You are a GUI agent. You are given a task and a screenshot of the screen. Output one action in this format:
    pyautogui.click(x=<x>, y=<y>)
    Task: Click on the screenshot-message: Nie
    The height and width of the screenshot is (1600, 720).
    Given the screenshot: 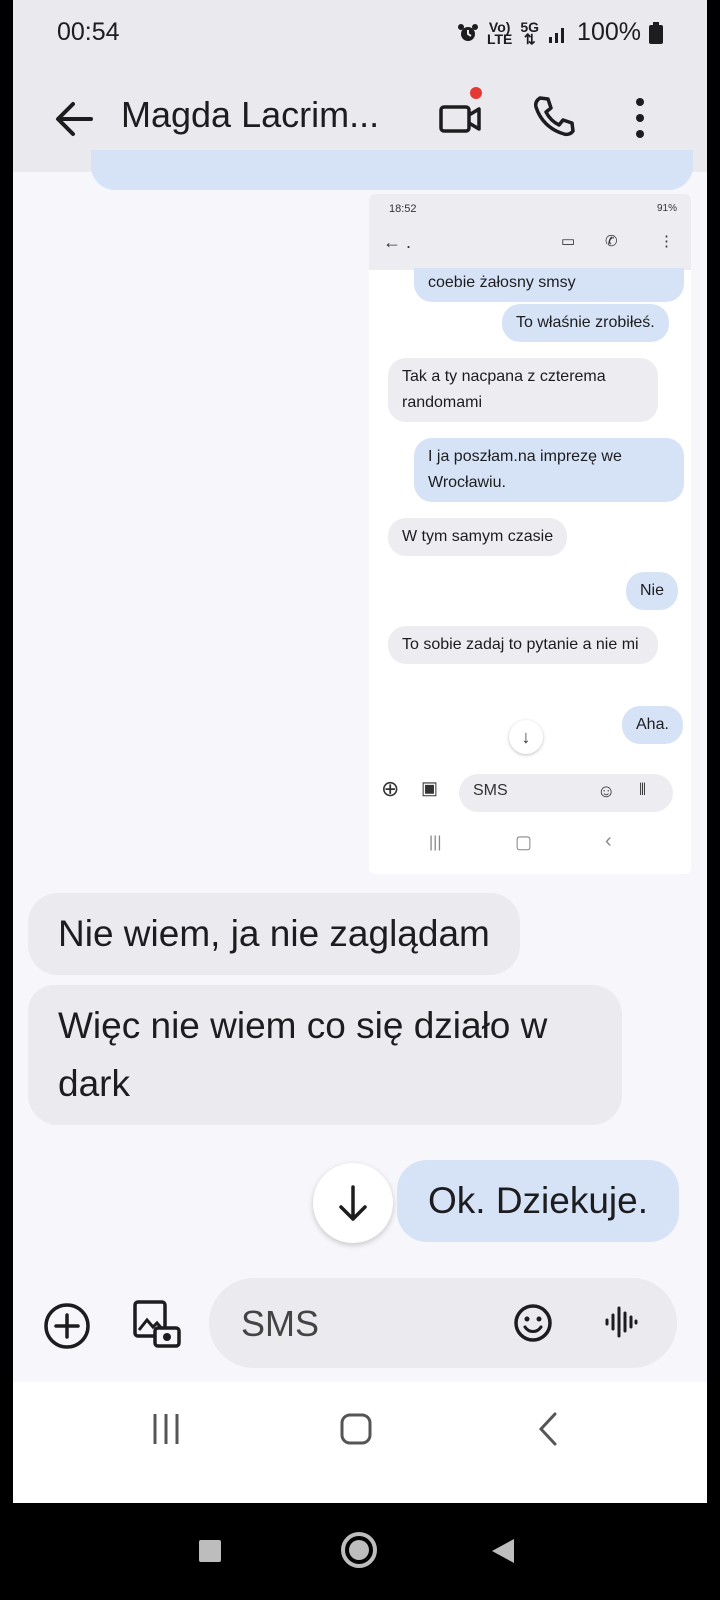 What is the action you would take?
    pyautogui.click(x=652, y=591)
    